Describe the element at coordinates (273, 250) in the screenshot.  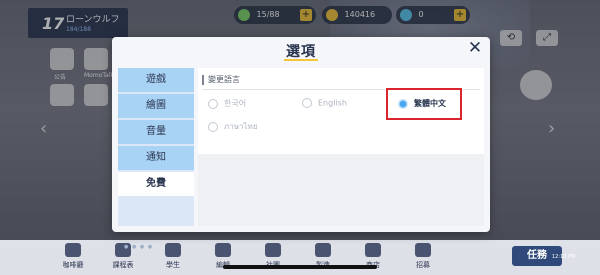
I see `club-icon` at that location.